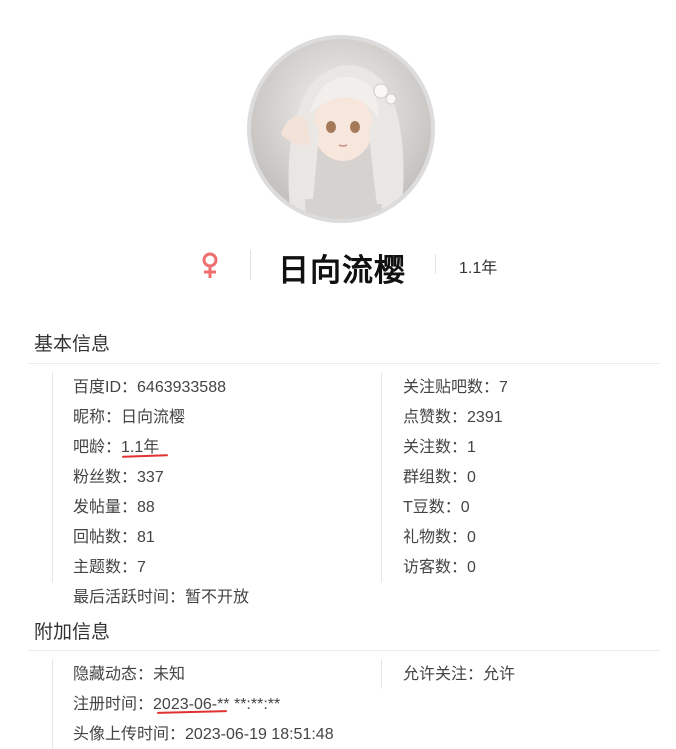 The height and width of the screenshot is (749, 676). I want to click on info-label: 礼物数：, so click(435, 537).